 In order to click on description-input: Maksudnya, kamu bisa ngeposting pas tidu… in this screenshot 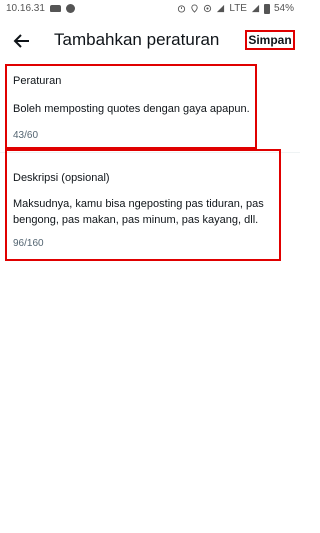, I will do `click(149, 212)`.